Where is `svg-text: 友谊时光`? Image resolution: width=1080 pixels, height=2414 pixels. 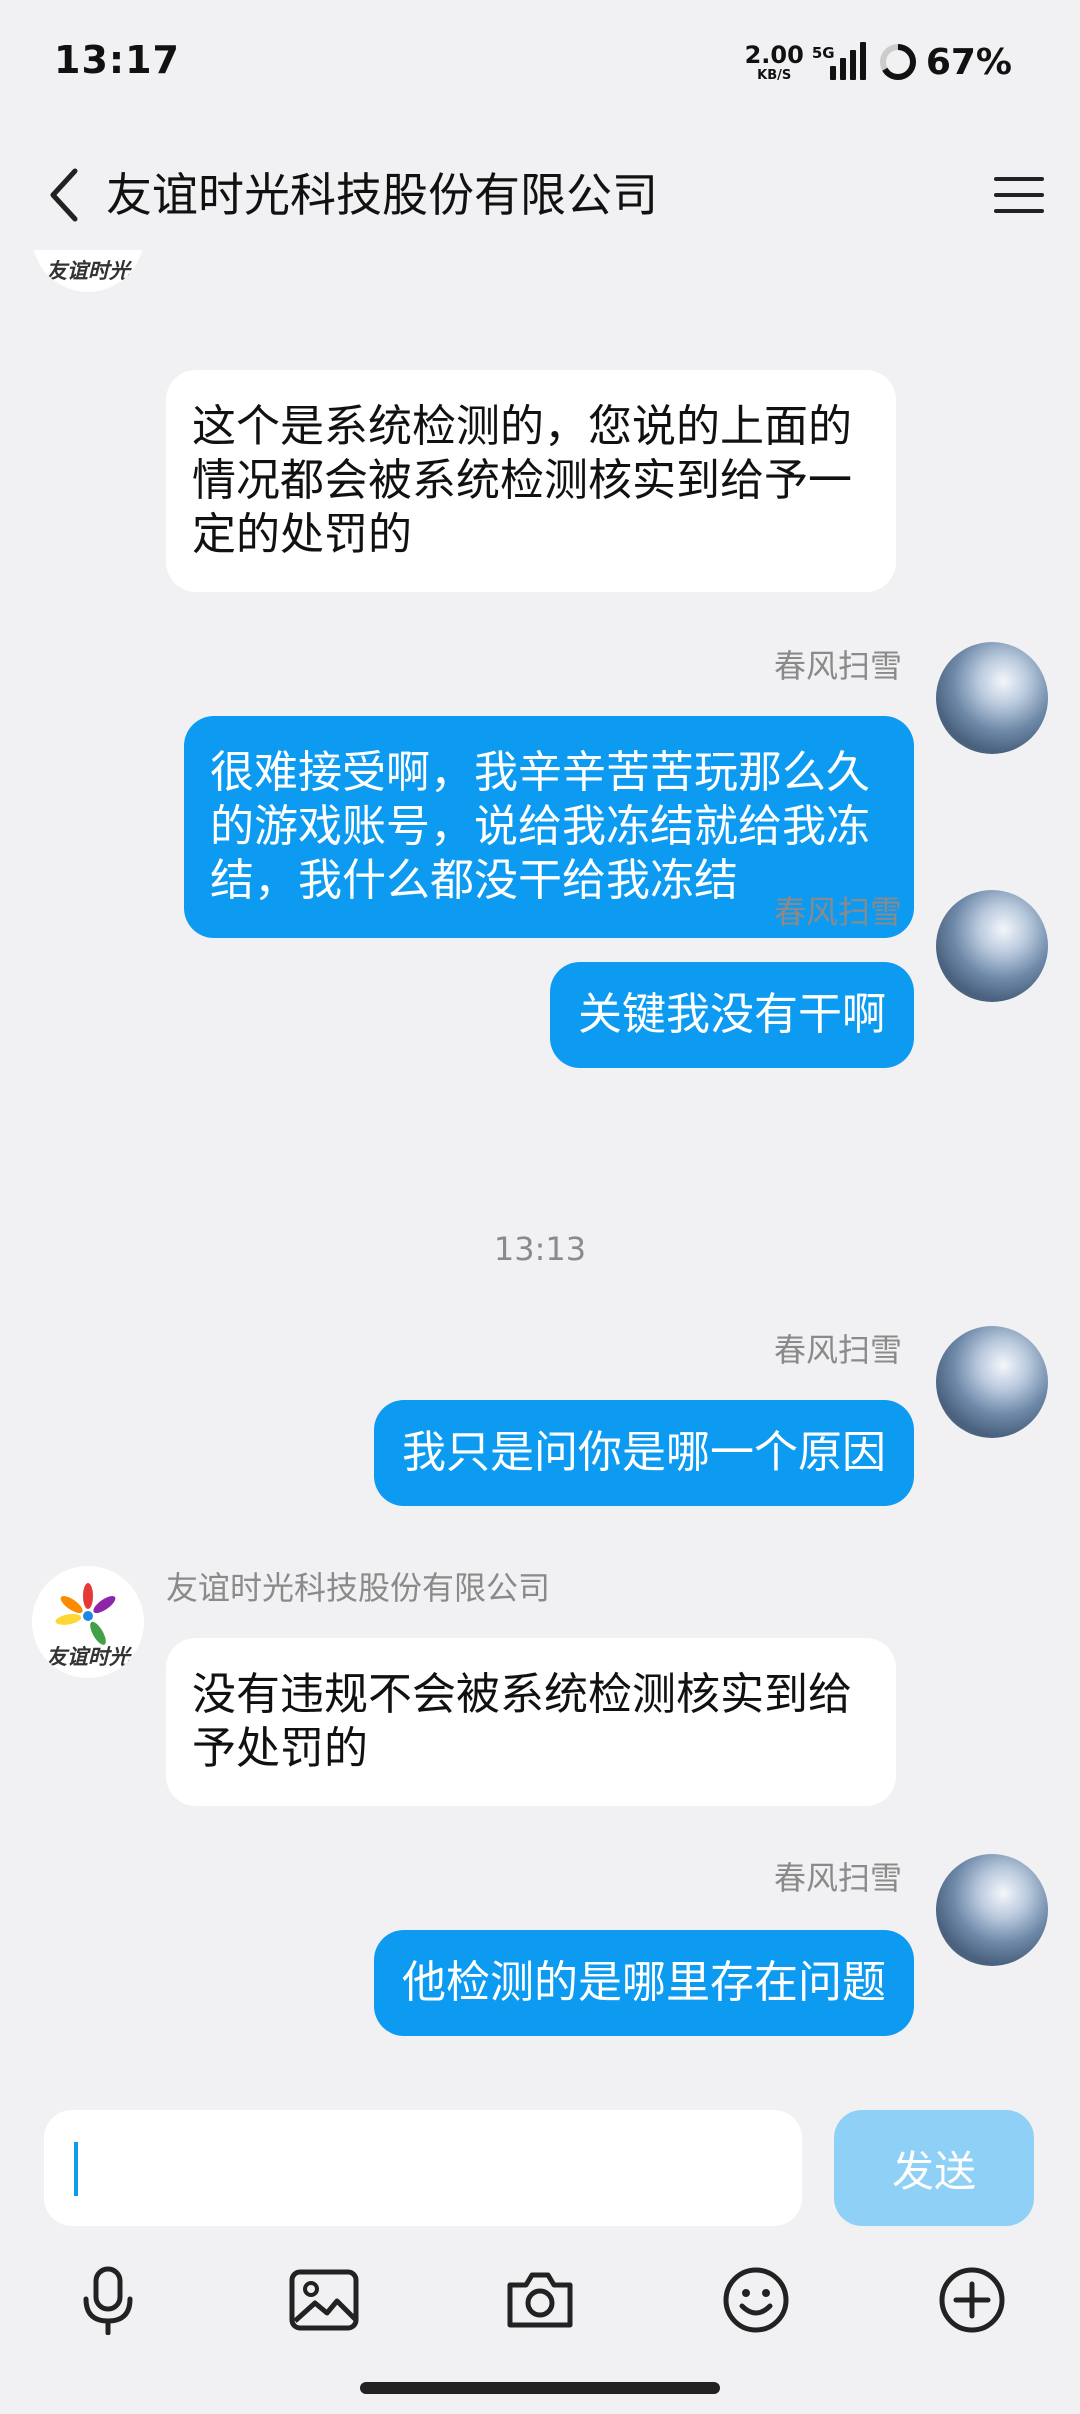
svg-text: 友谊时光 is located at coordinates (89, 271).